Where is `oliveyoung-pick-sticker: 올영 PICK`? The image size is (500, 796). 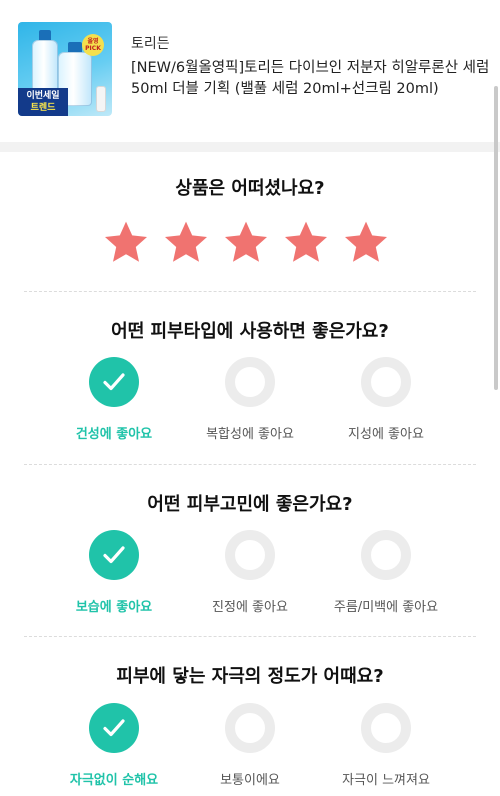 oliveyoung-pick-sticker: 올영 PICK is located at coordinates (93, 45).